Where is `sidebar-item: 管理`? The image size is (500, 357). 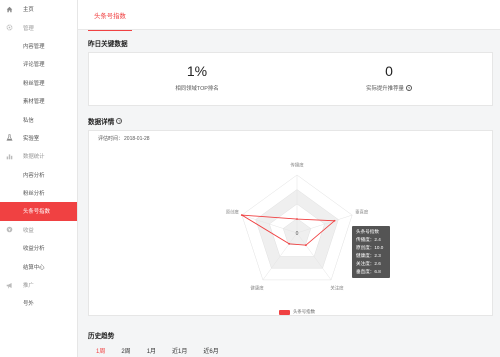 sidebar-item: 管理 is located at coordinates (38, 27).